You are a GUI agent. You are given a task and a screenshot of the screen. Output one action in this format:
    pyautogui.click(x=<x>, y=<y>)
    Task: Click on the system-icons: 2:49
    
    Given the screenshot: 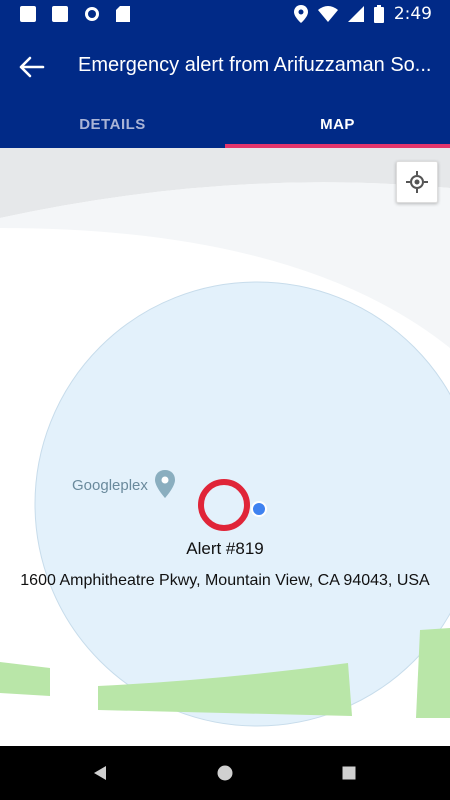 What is the action you would take?
    pyautogui.click(x=362, y=14)
    